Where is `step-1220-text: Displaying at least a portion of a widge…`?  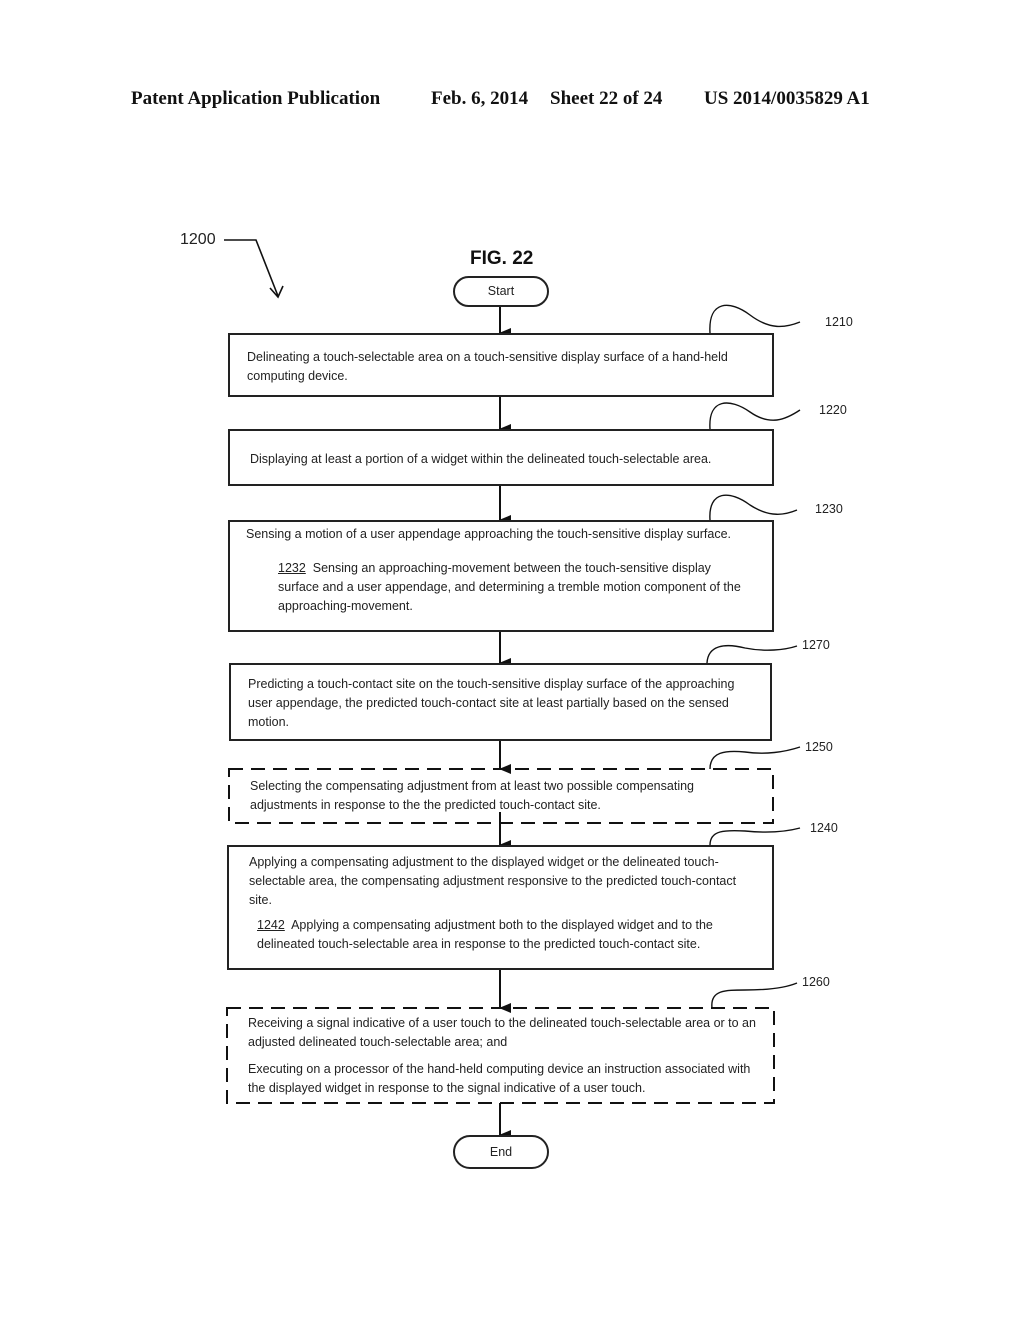 step-1220-text: Displaying at least a portion of a widge… is located at coordinates (481, 459).